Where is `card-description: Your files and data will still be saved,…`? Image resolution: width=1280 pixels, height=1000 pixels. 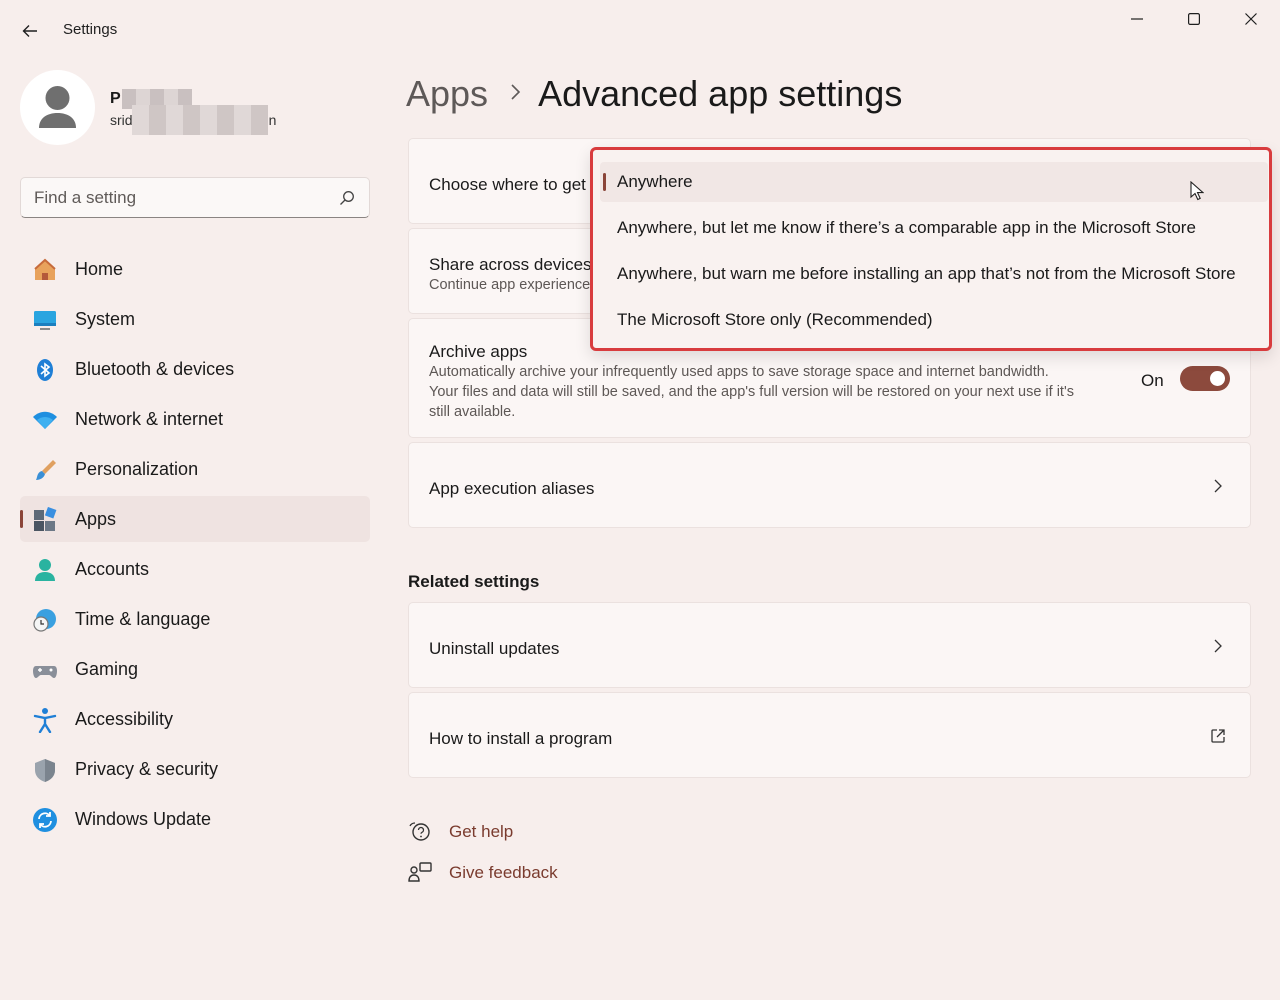
card-description: Your files and data will still be saved,… is located at coordinates (751, 392).